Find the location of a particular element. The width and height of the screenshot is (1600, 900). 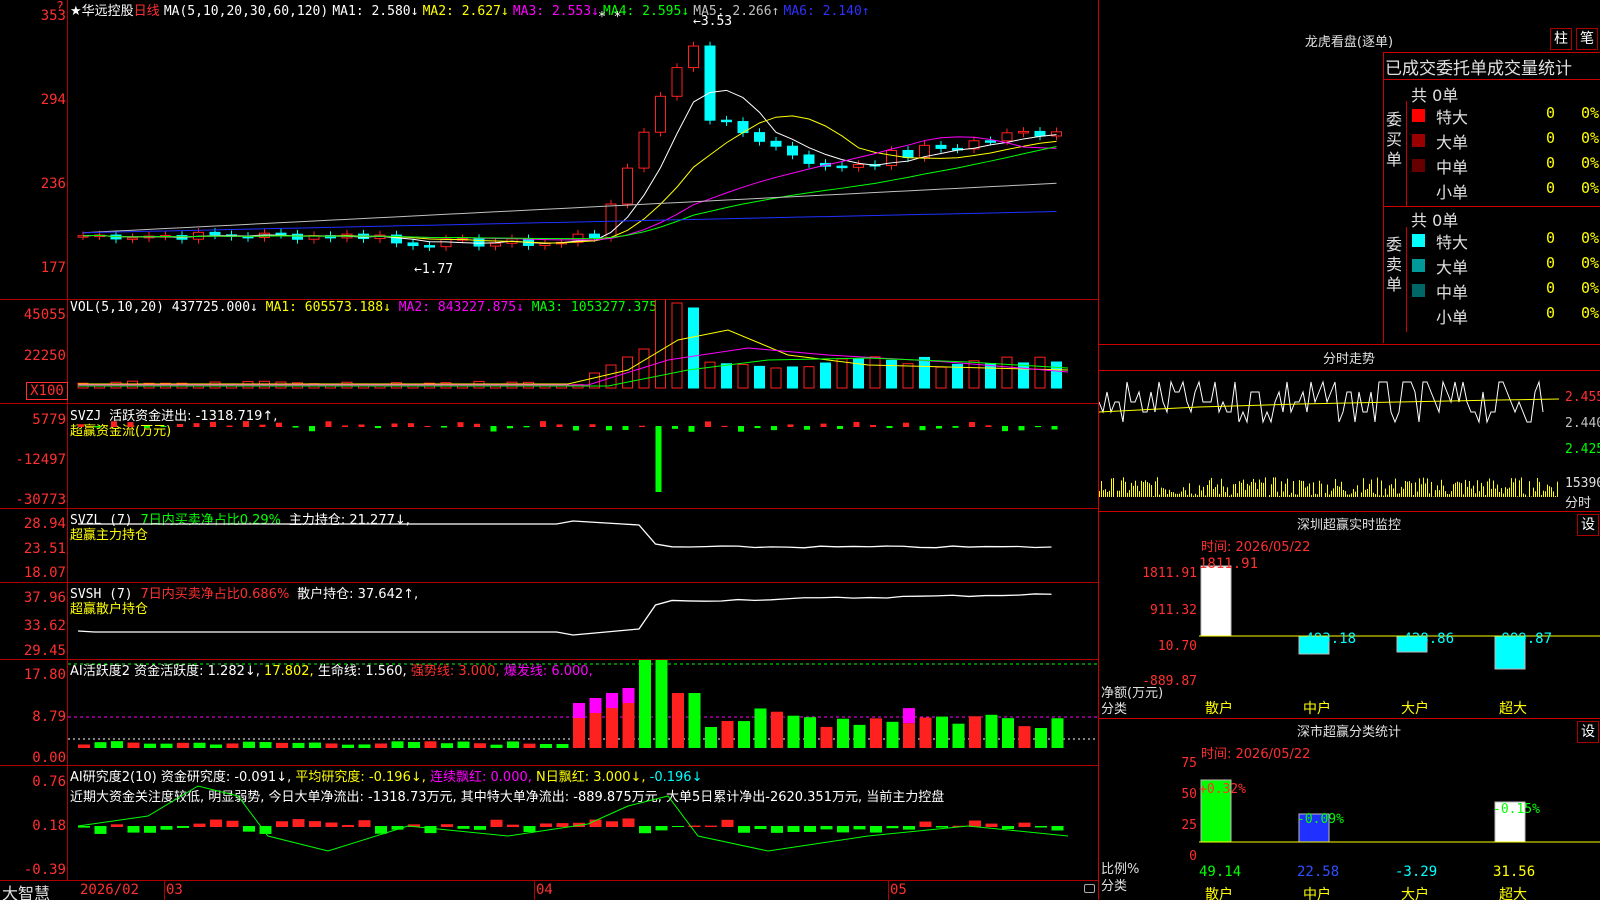

svsh-chart is located at coordinates (583, 621).